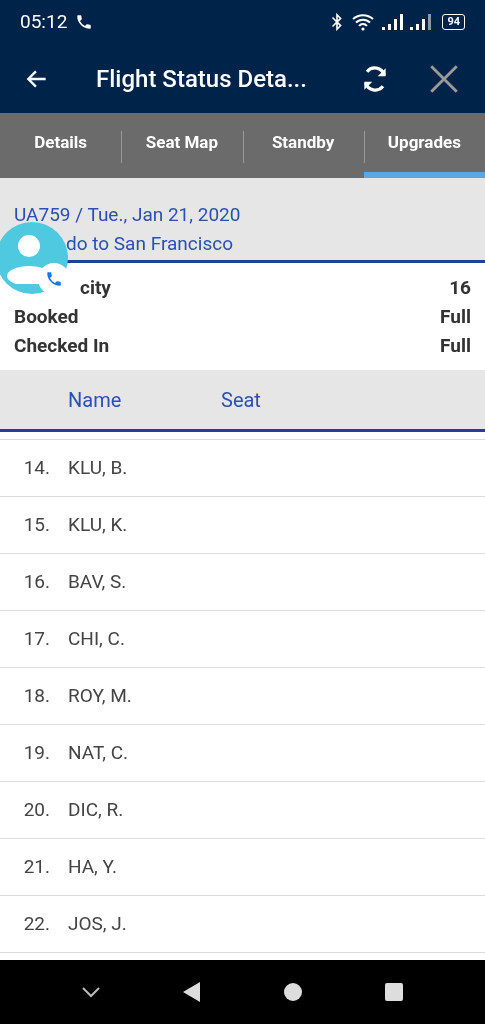 Image resolution: width=485 pixels, height=1024 pixels. Describe the element at coordinates (98, 524) in the screenshot. I see `passenger-name: KLU, K.` at that location.